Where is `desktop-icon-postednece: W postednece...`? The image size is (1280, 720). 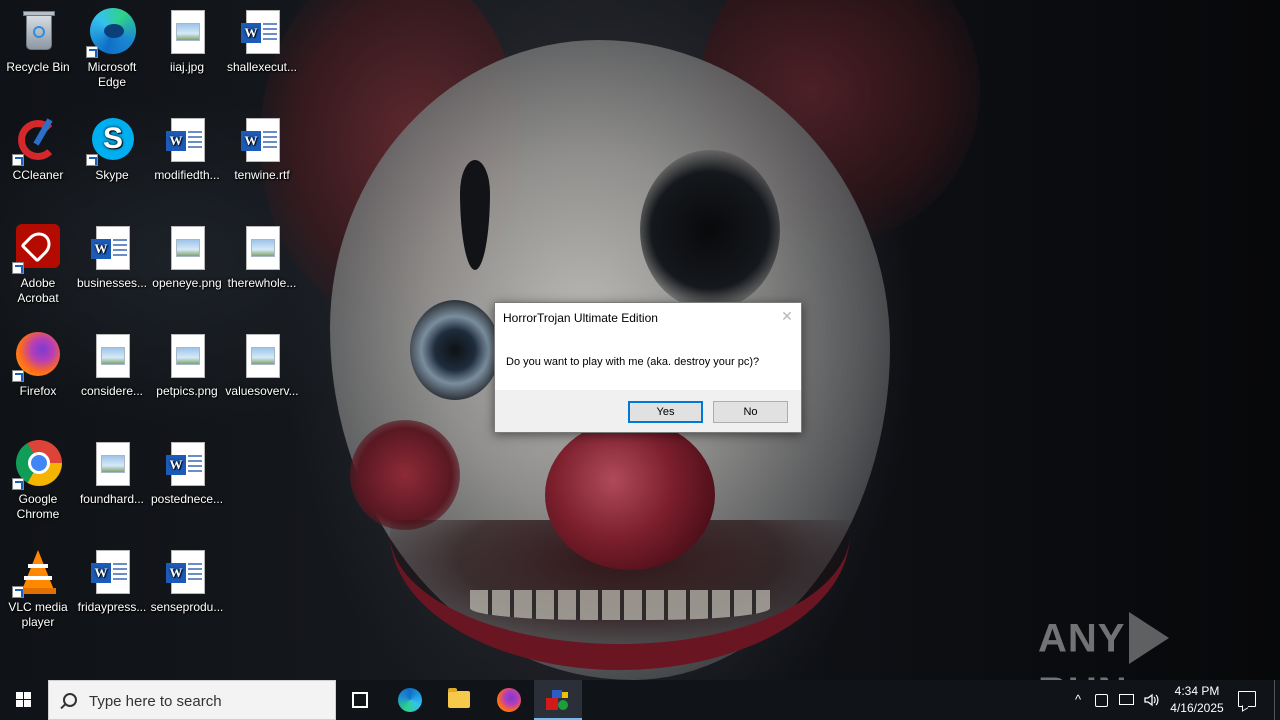
desktop-icon-postednece: W postednece... is located at coordinates (187, 473).